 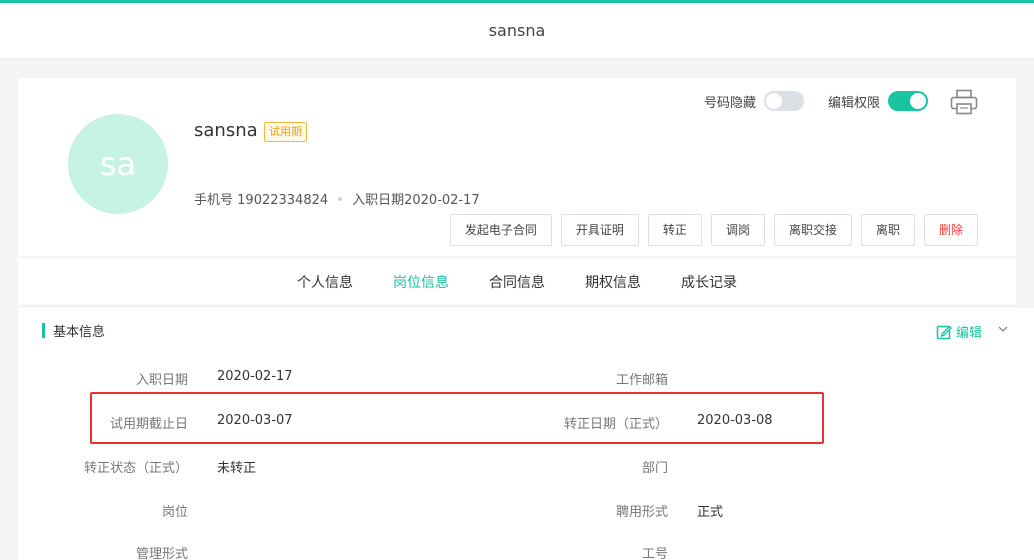 I want to click on field-label: 工号, so click(x=654, y=553).